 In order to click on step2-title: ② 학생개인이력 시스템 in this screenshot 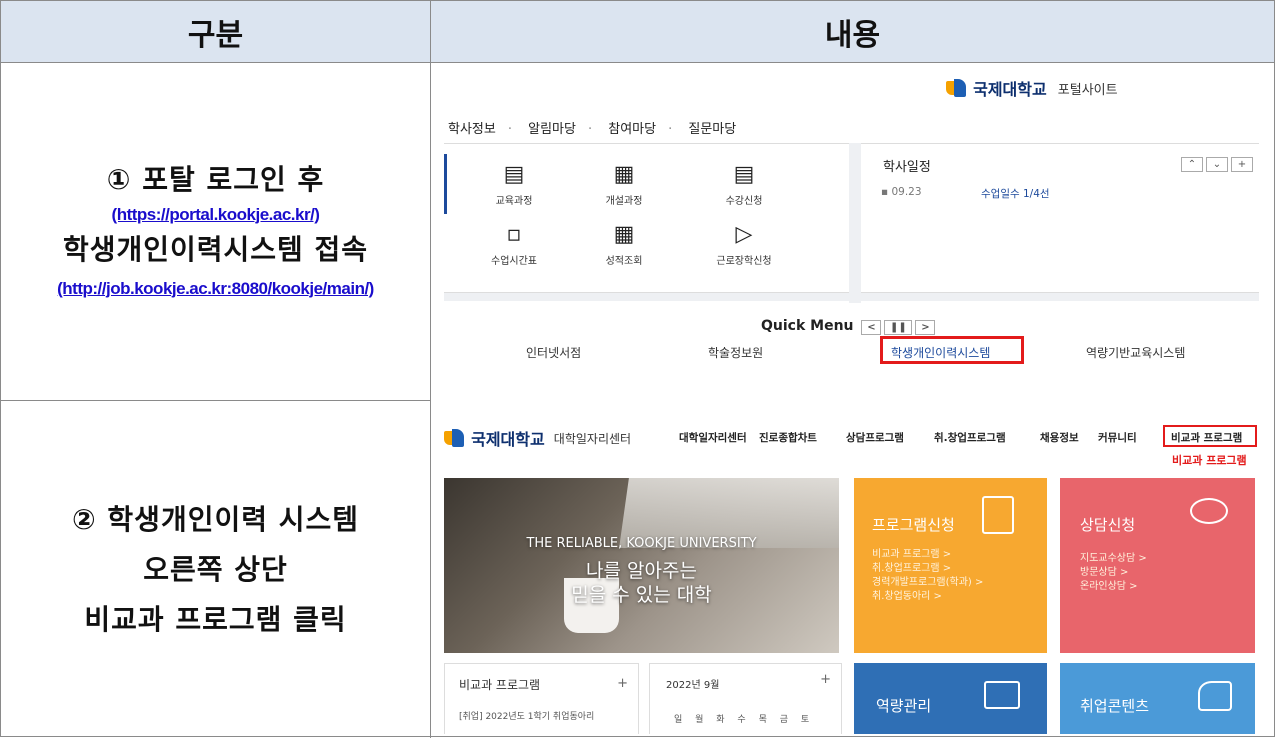, I will do `click(215, 519)`.